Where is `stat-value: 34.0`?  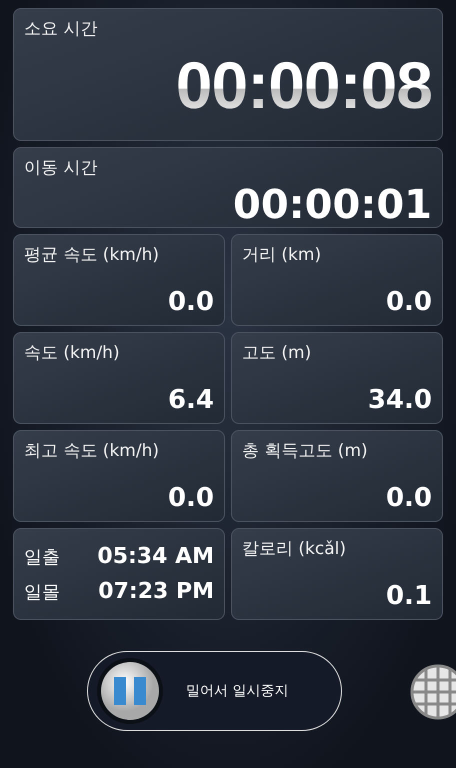
stat-value: 34.0 is located at coordinates (400, 400).